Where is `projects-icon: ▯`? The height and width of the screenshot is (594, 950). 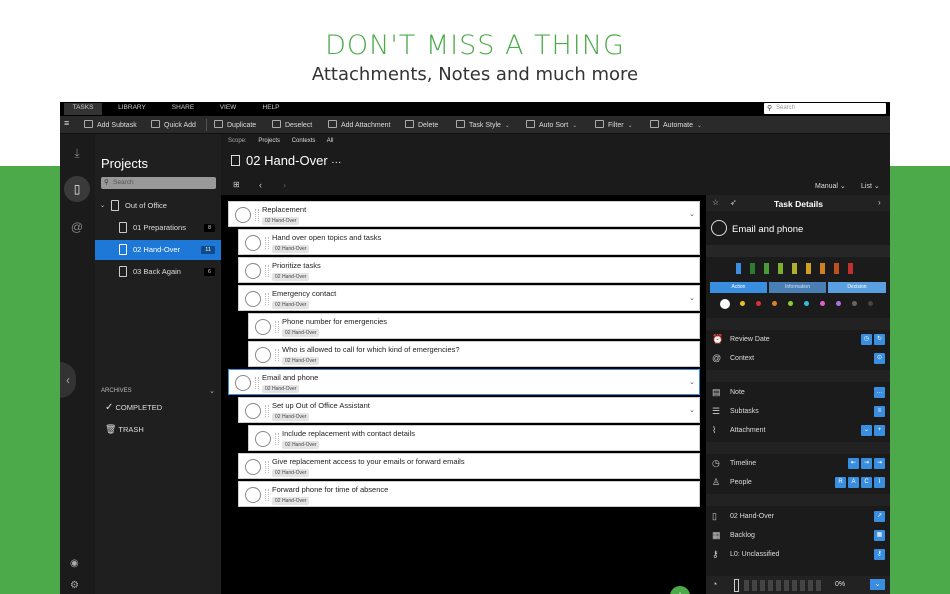 projects-icon: ▯ is located at coordinates (77, 189).